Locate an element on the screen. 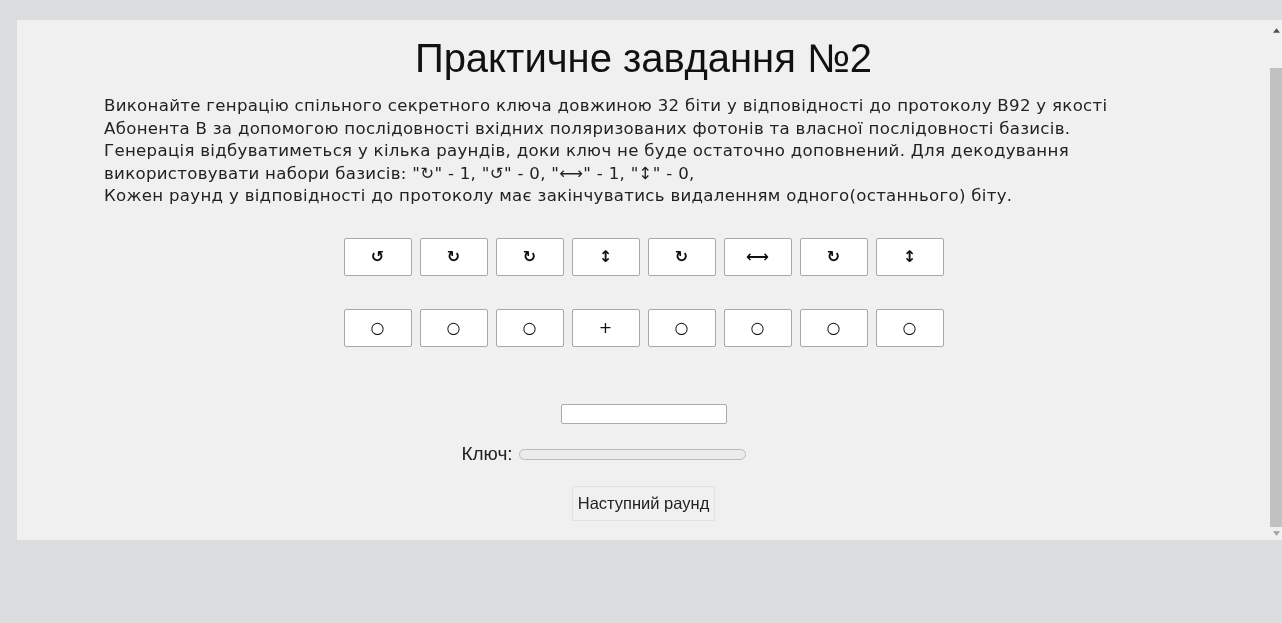 This screenshot has height=623, width=1282. photon-button: ⟷ is located at coordinates (757, 256).